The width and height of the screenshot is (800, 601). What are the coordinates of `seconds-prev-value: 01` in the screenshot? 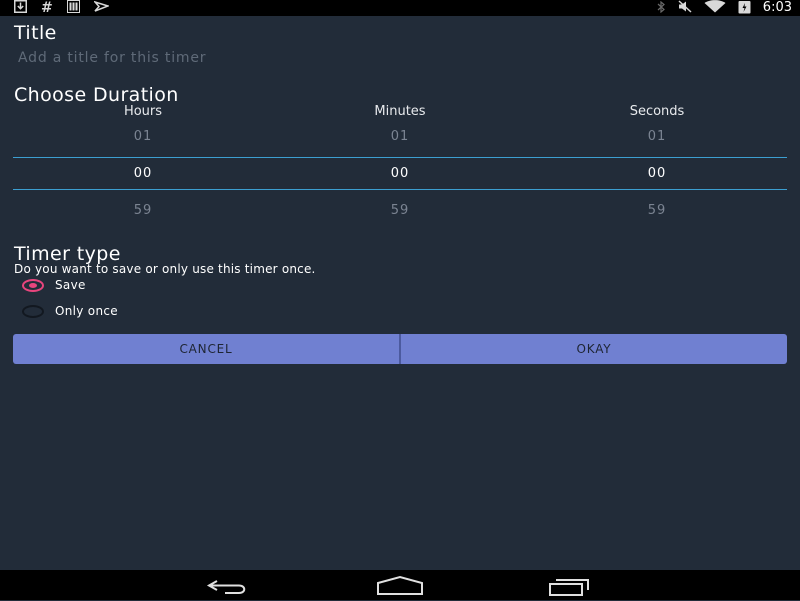 It's located at (657, 136).